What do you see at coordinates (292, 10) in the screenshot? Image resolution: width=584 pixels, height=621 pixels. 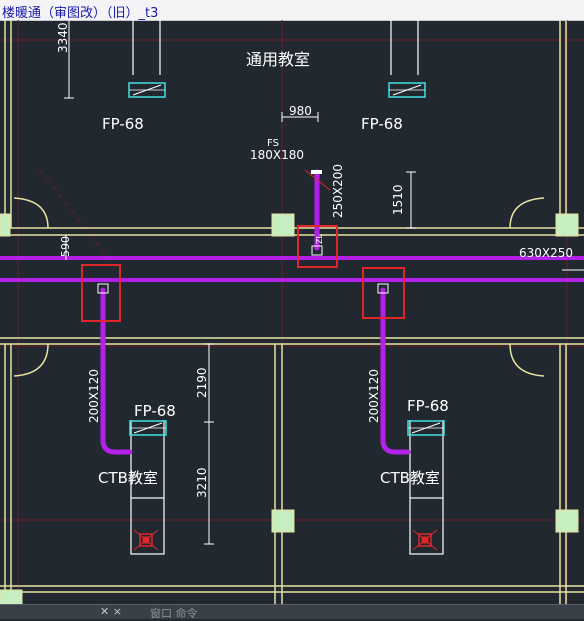 I see `window-title-bar: 楼暖通（审图改）（旧）_t3` at bounding box center [292, 10].